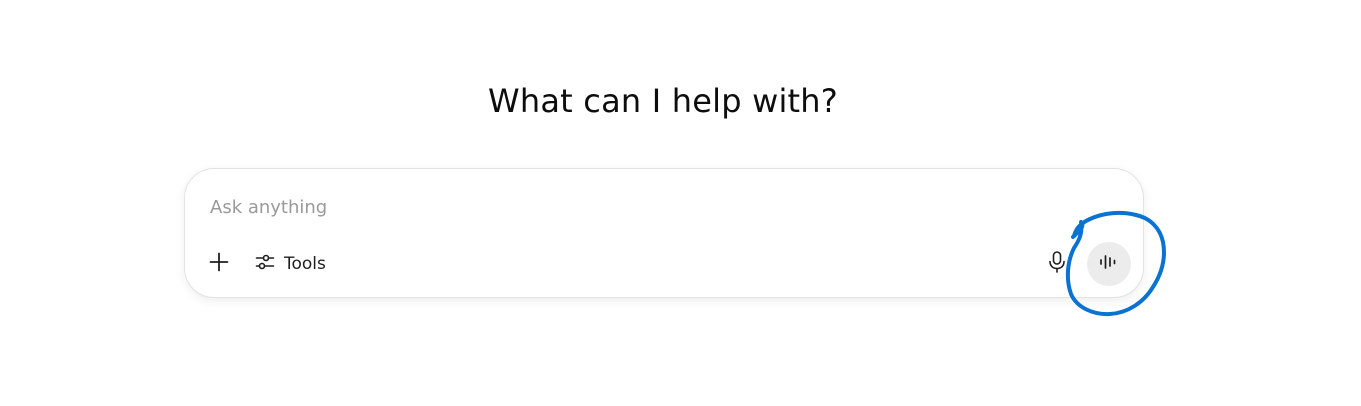 This screenshot has height=406, width=1361. I want to click on page-title: What can I help with?, so click(663, 101).